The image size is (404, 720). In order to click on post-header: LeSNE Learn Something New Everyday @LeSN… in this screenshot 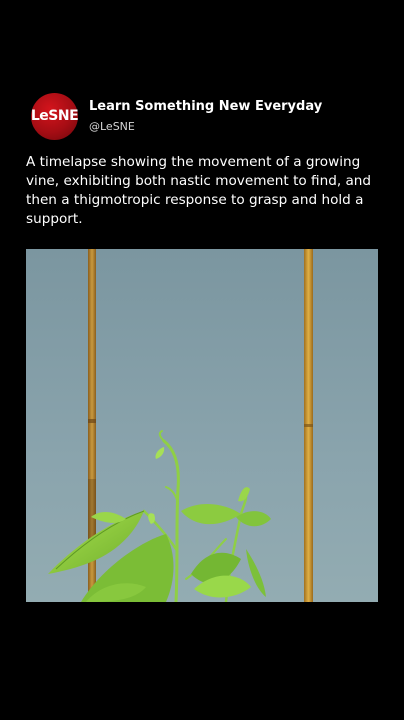, I will do `click(176, 116)`.